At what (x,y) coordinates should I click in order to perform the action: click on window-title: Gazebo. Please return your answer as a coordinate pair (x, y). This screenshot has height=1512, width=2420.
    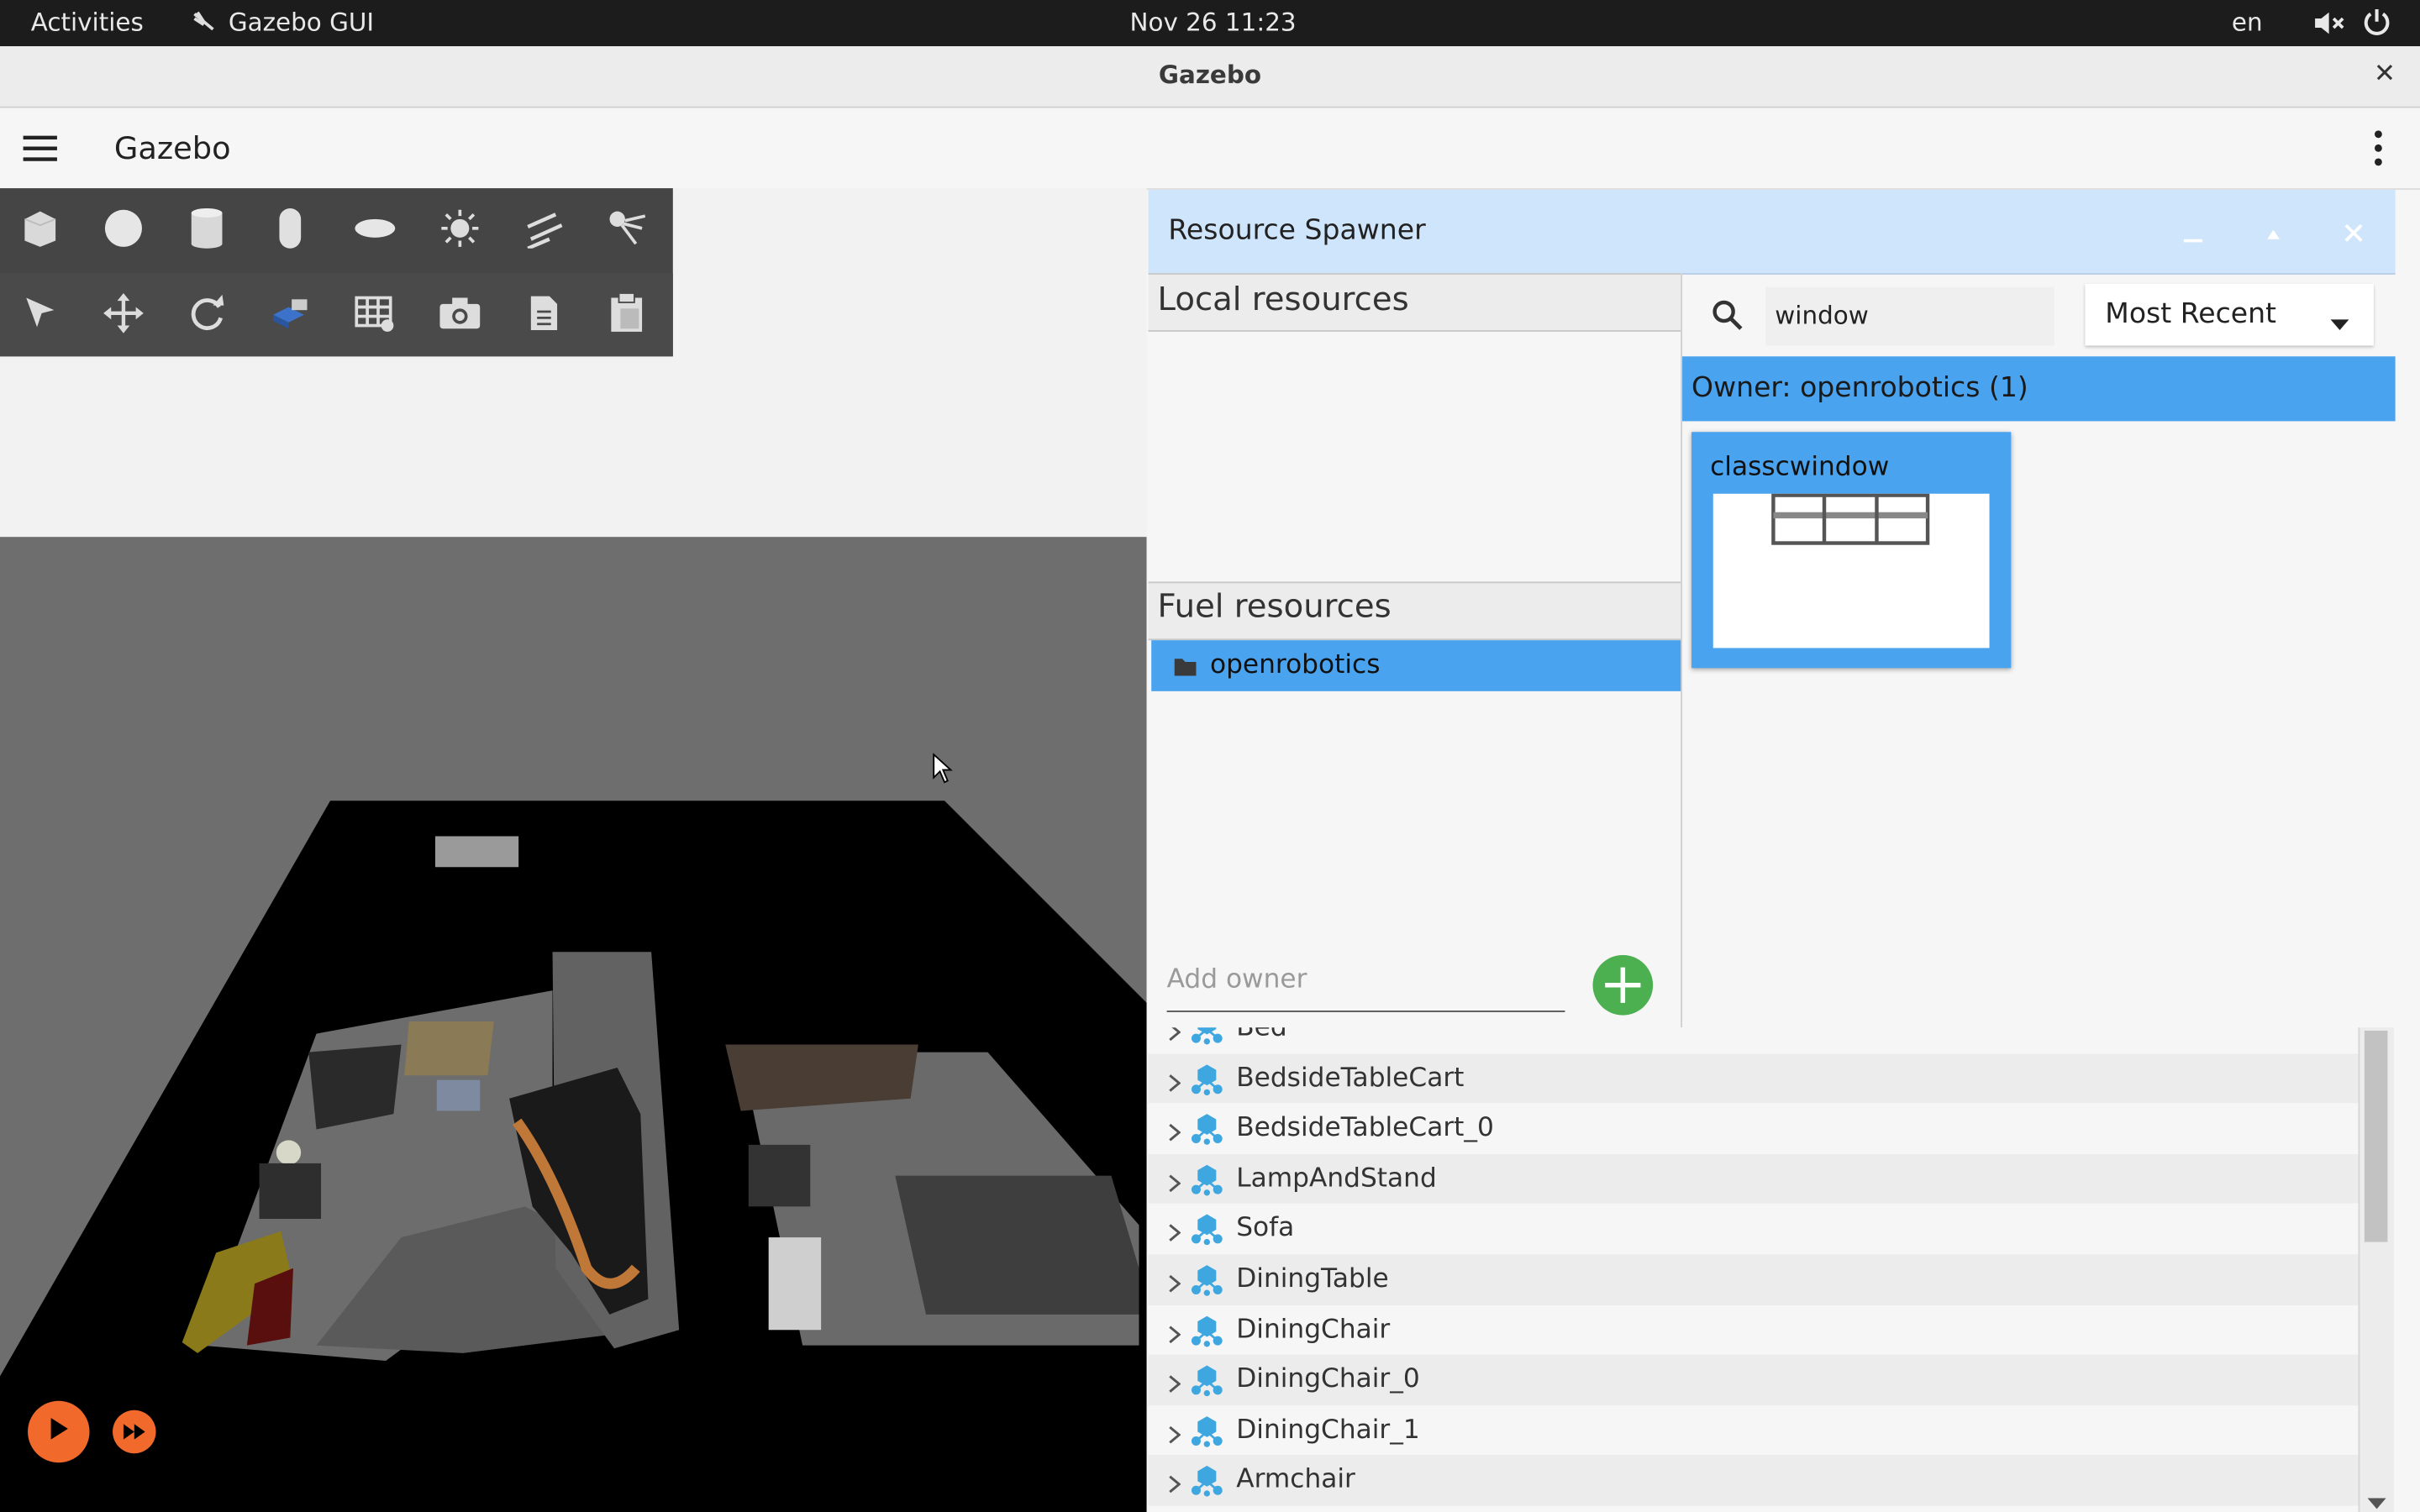
    Looking at the image, I should click on (1210, 75).